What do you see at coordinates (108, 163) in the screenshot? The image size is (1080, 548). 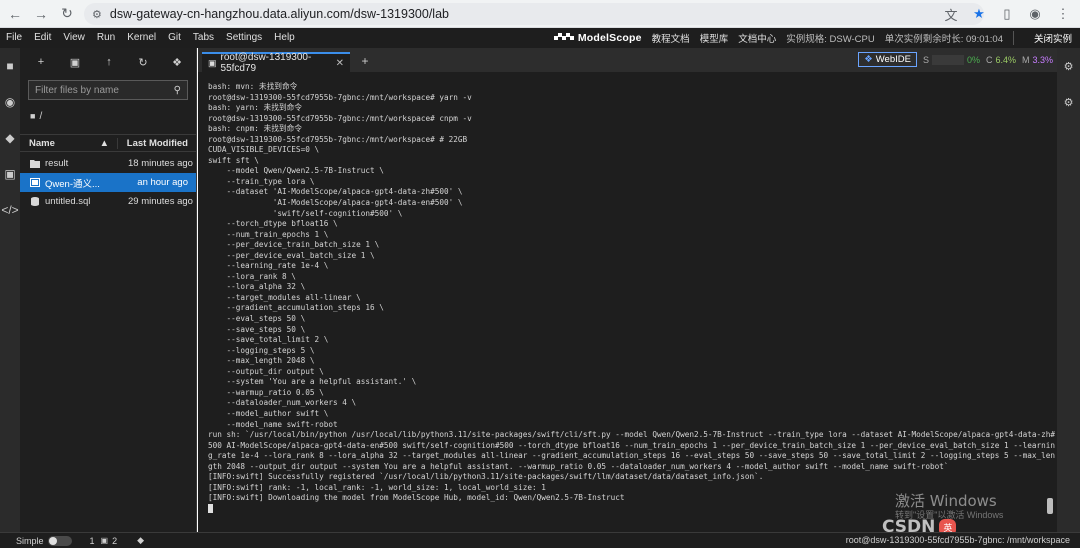 I see `list-item: result 18 minutes ago` at bounding box center [108, 163].